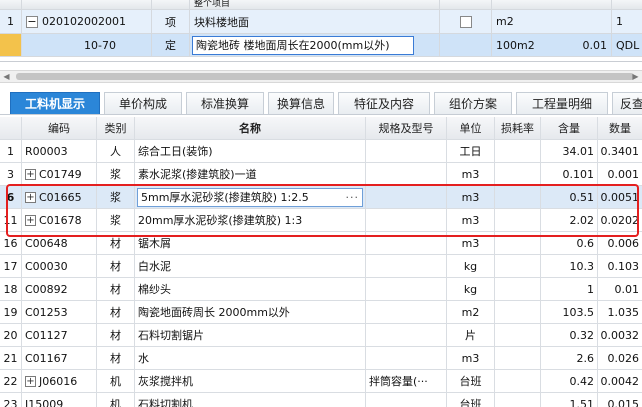  I want to click on name-input: 5mm厚水泥砂浆(掺建筑胶) 1:2.5 ···, so click(250, 197).